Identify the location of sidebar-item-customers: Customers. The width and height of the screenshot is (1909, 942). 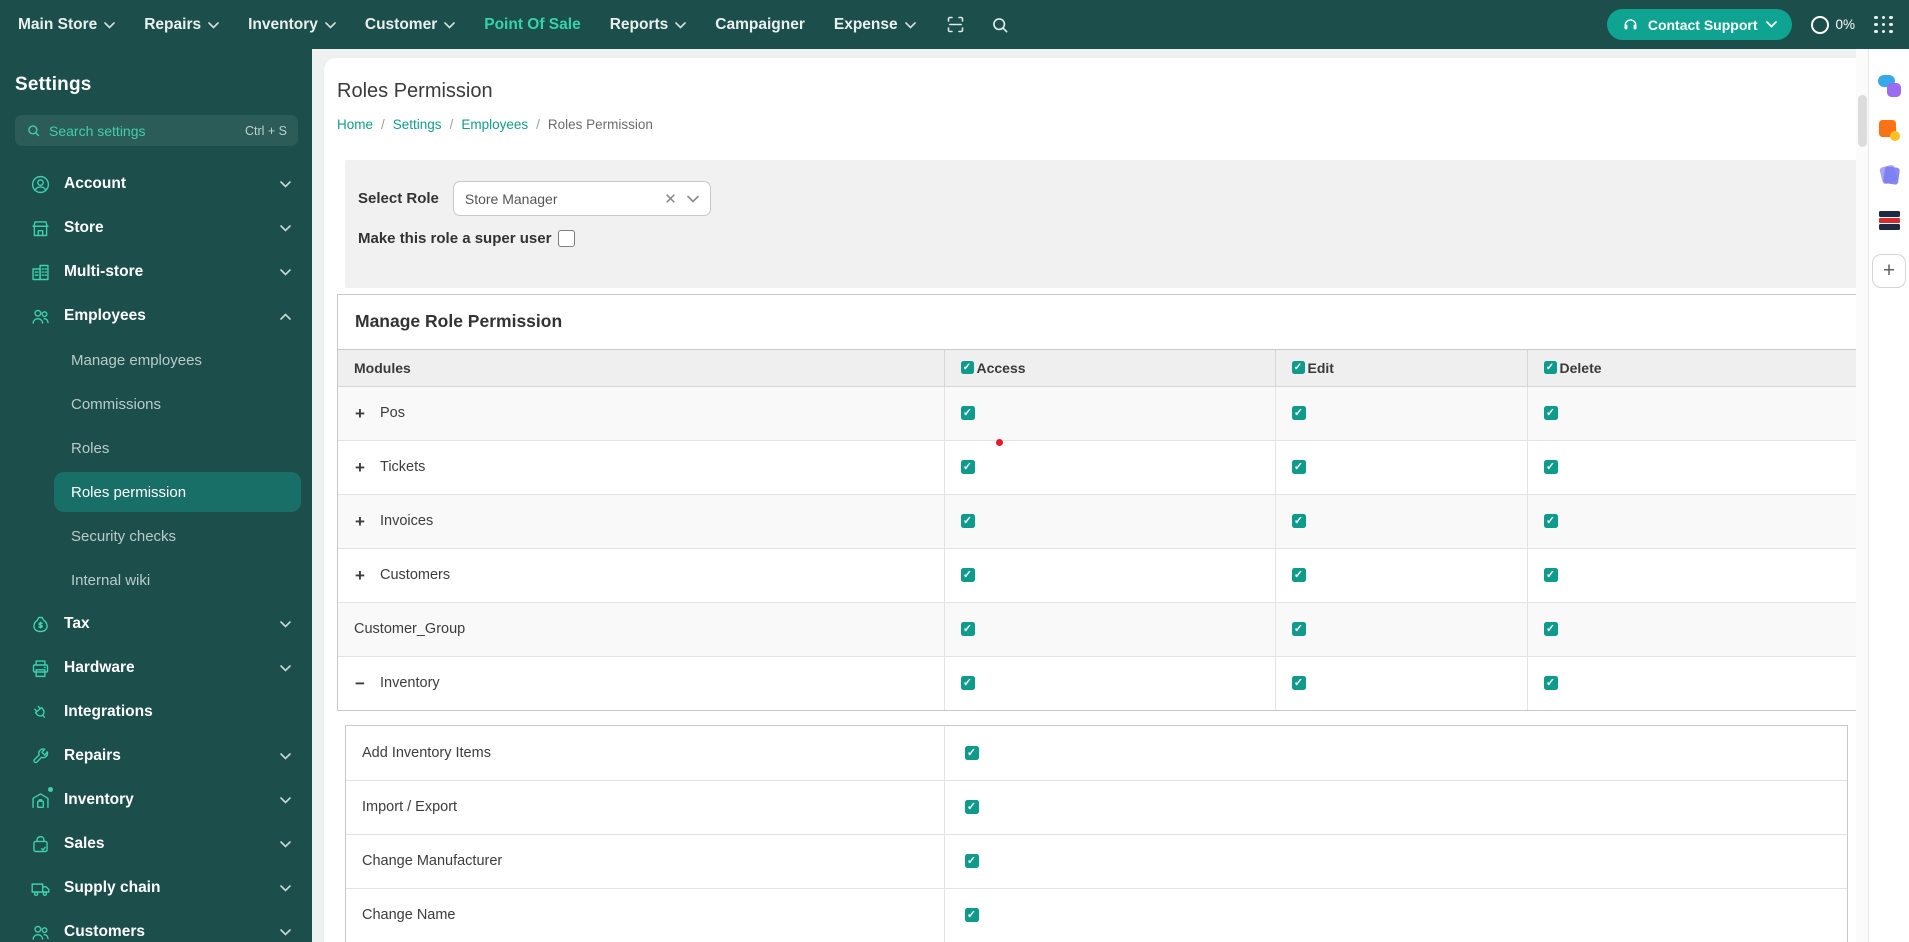
(156, 926).